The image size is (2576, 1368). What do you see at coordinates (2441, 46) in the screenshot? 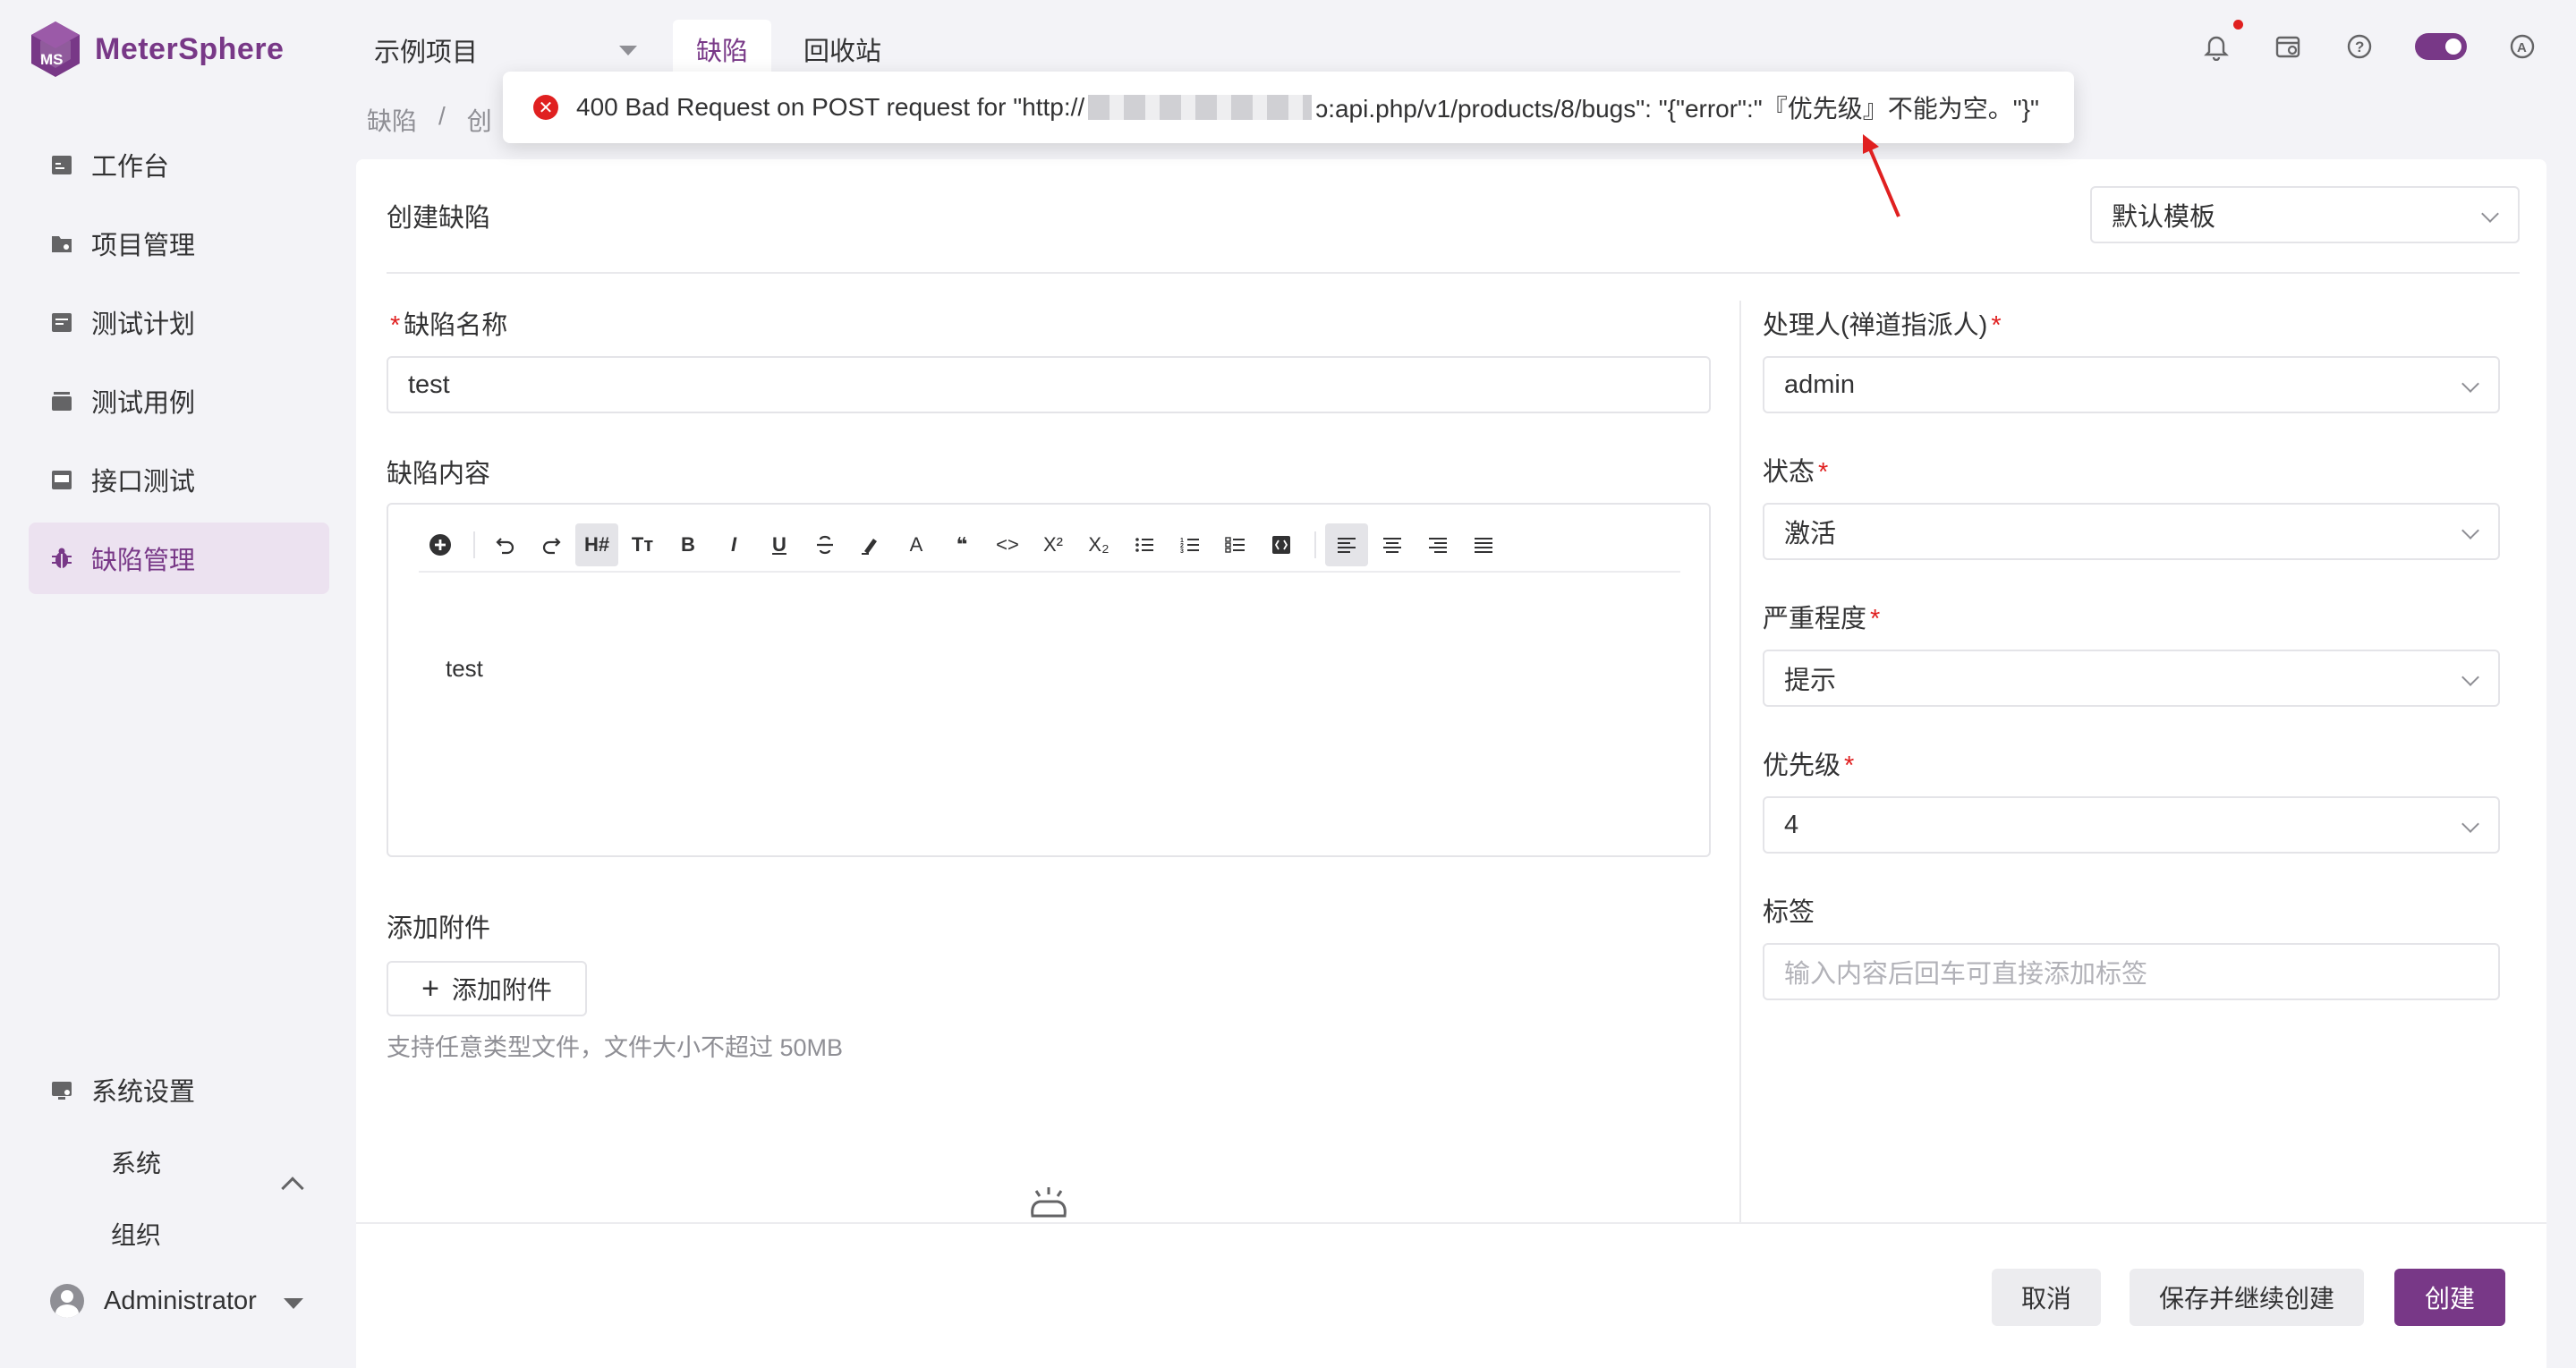
I see `theme-toggle` at bounding box center [2441, 46].